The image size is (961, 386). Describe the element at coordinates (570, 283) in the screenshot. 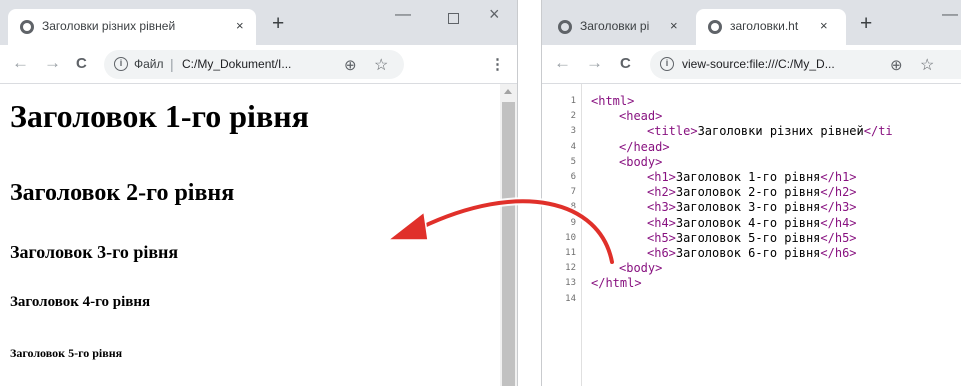

I see `line-number: 13` at that location.